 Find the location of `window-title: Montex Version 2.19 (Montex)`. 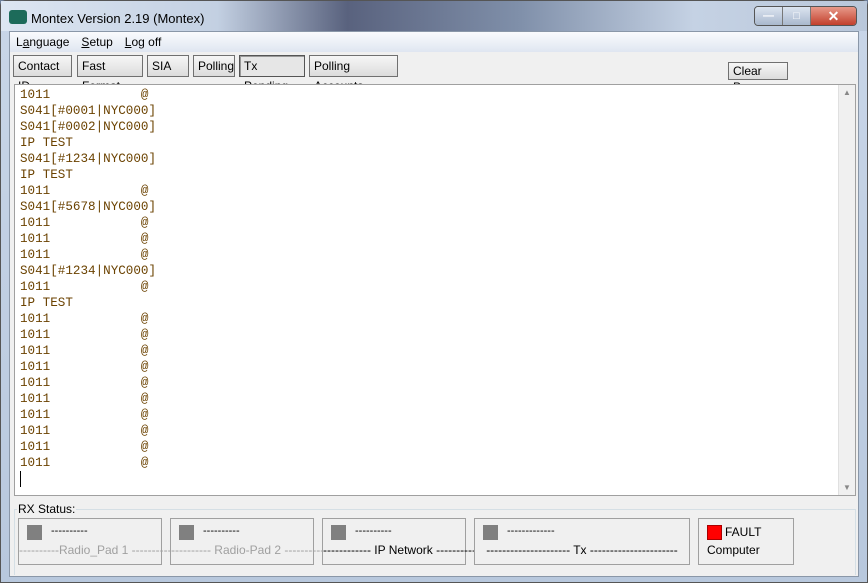

window-title: Montex Version 2.19 (Montex) is located at coordinates (118, 18).